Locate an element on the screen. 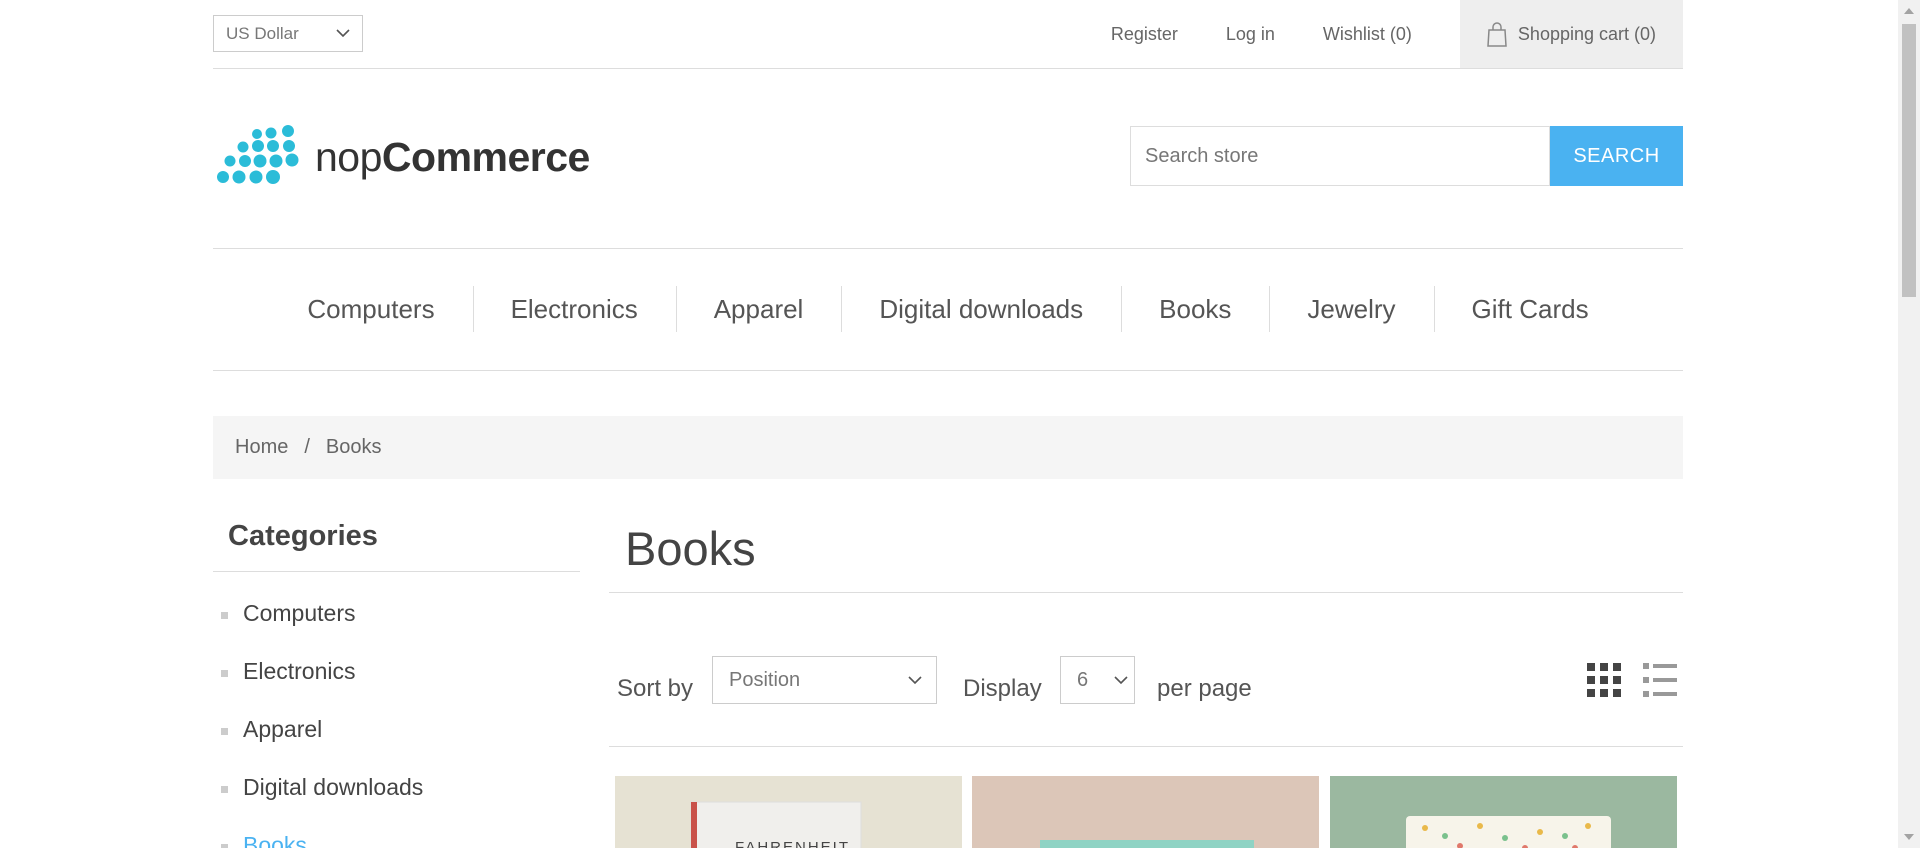 This screenshot has width=1920, height=848. list-view-icon is located at coordinates (1660, 680).